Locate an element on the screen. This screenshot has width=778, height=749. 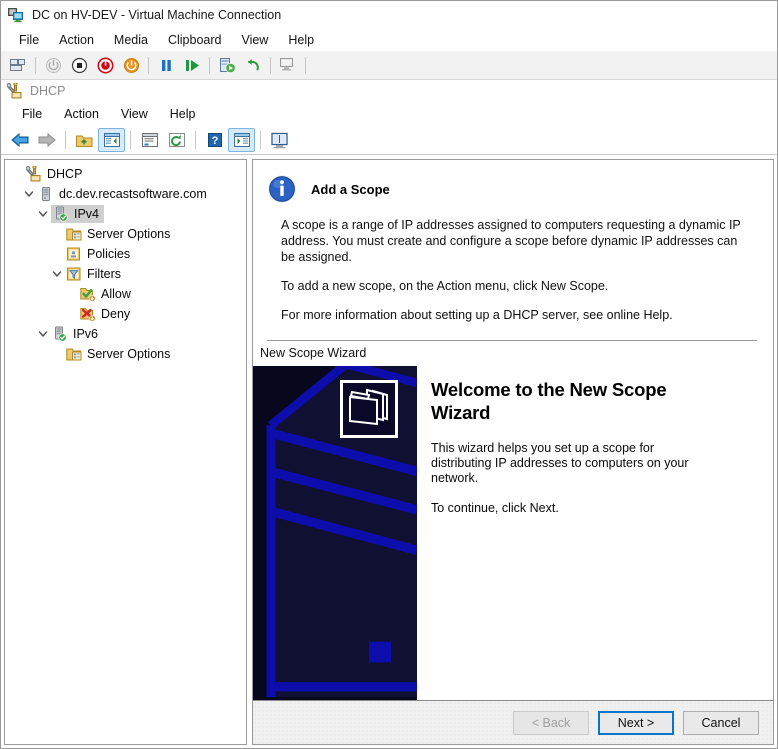
back-button: < Back is located at coordinates (551, 722).